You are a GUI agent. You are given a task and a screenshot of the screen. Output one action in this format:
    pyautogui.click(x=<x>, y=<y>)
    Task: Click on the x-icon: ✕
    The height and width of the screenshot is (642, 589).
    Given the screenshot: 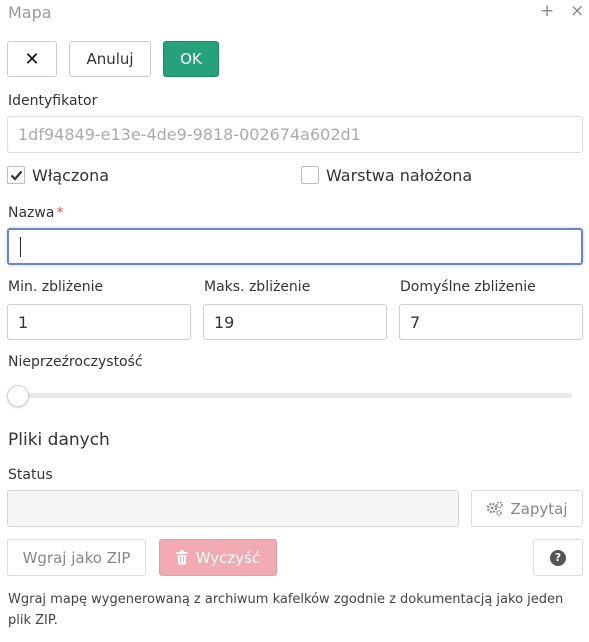 What is the action you would take?
    pyautogui.click(x=32, y=59)
    